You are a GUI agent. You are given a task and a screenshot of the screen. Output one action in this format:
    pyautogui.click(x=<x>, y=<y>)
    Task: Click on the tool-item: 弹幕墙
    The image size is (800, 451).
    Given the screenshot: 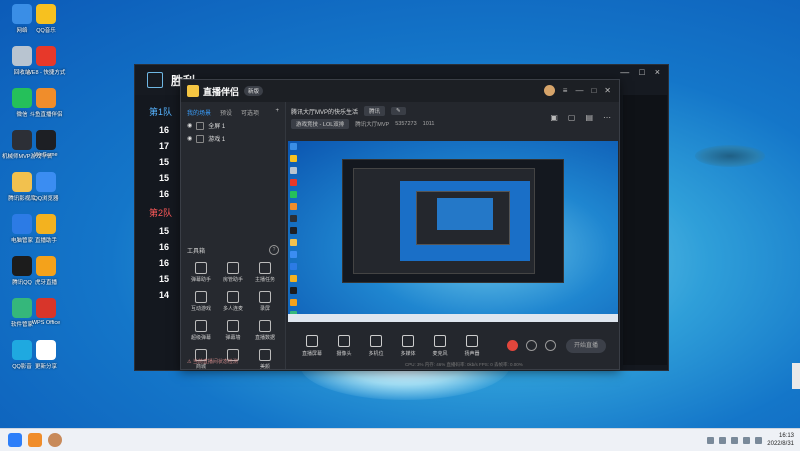 What is the action you would take?
    pyautogui.click(x=233, y=330)
    